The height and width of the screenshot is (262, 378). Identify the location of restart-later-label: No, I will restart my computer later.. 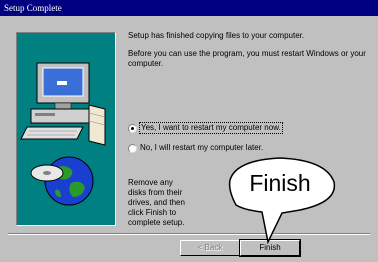
(201, 148).